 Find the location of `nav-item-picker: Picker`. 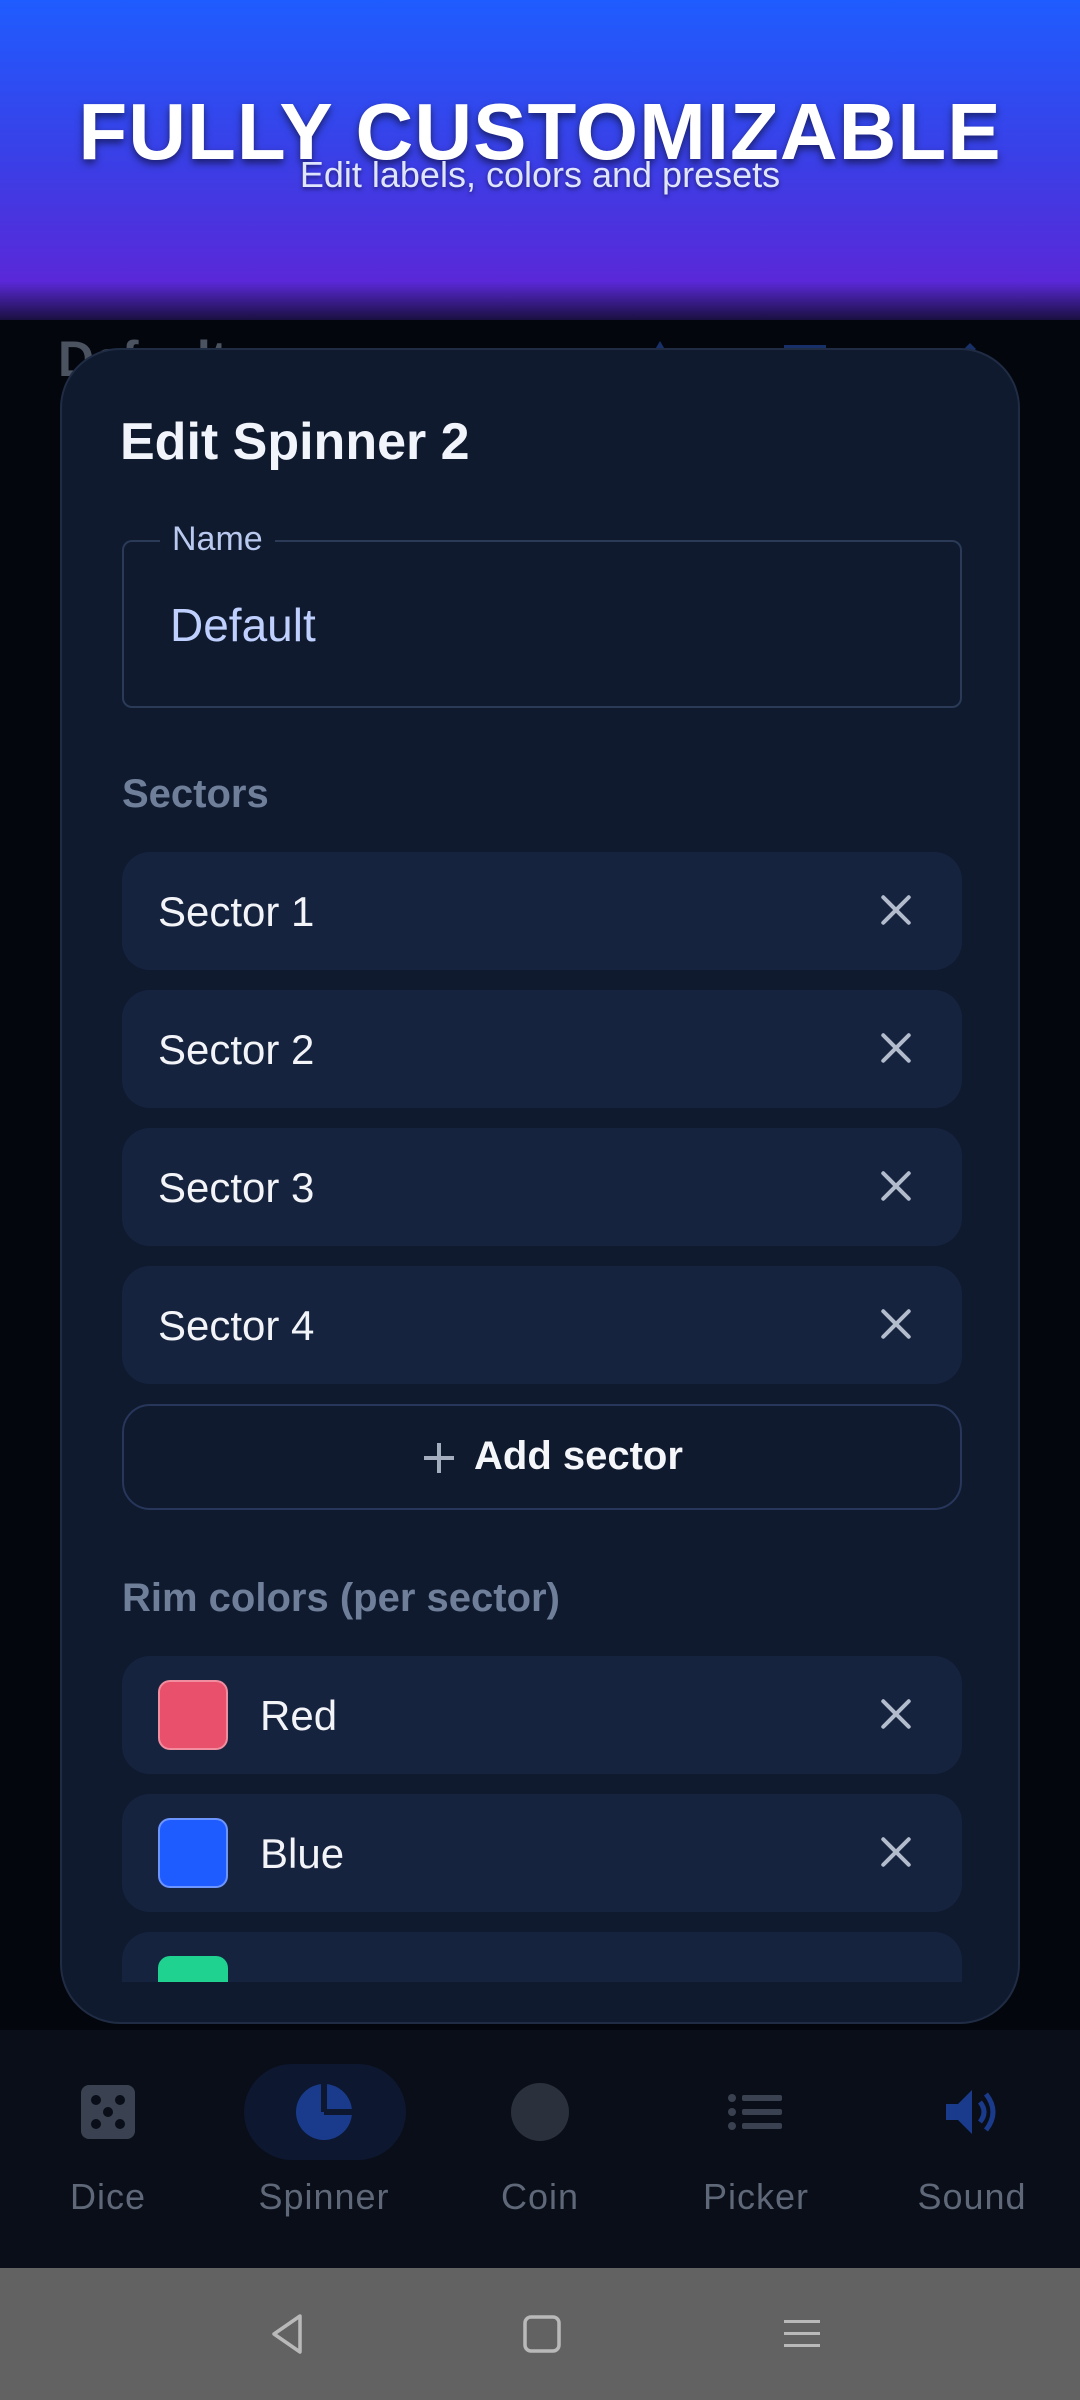

nav-item-picker: Picker is located at coordinates (756, 2149).